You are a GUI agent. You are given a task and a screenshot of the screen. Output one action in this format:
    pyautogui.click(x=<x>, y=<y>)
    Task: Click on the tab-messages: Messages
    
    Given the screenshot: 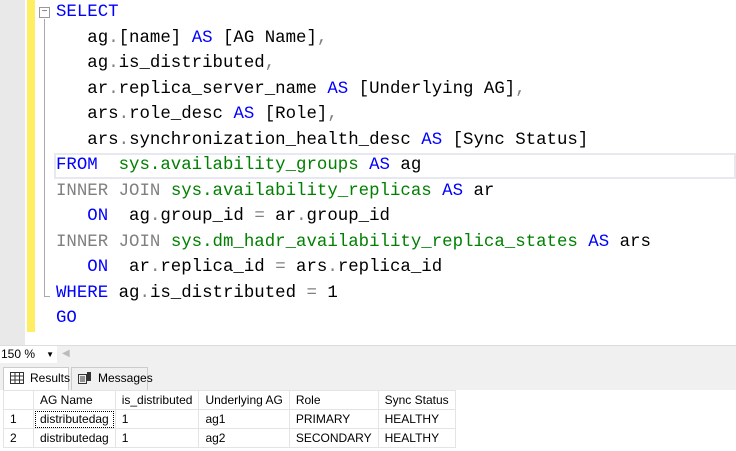 What is the action you would take?
    pyautogui.click(x=112, y=378)
    